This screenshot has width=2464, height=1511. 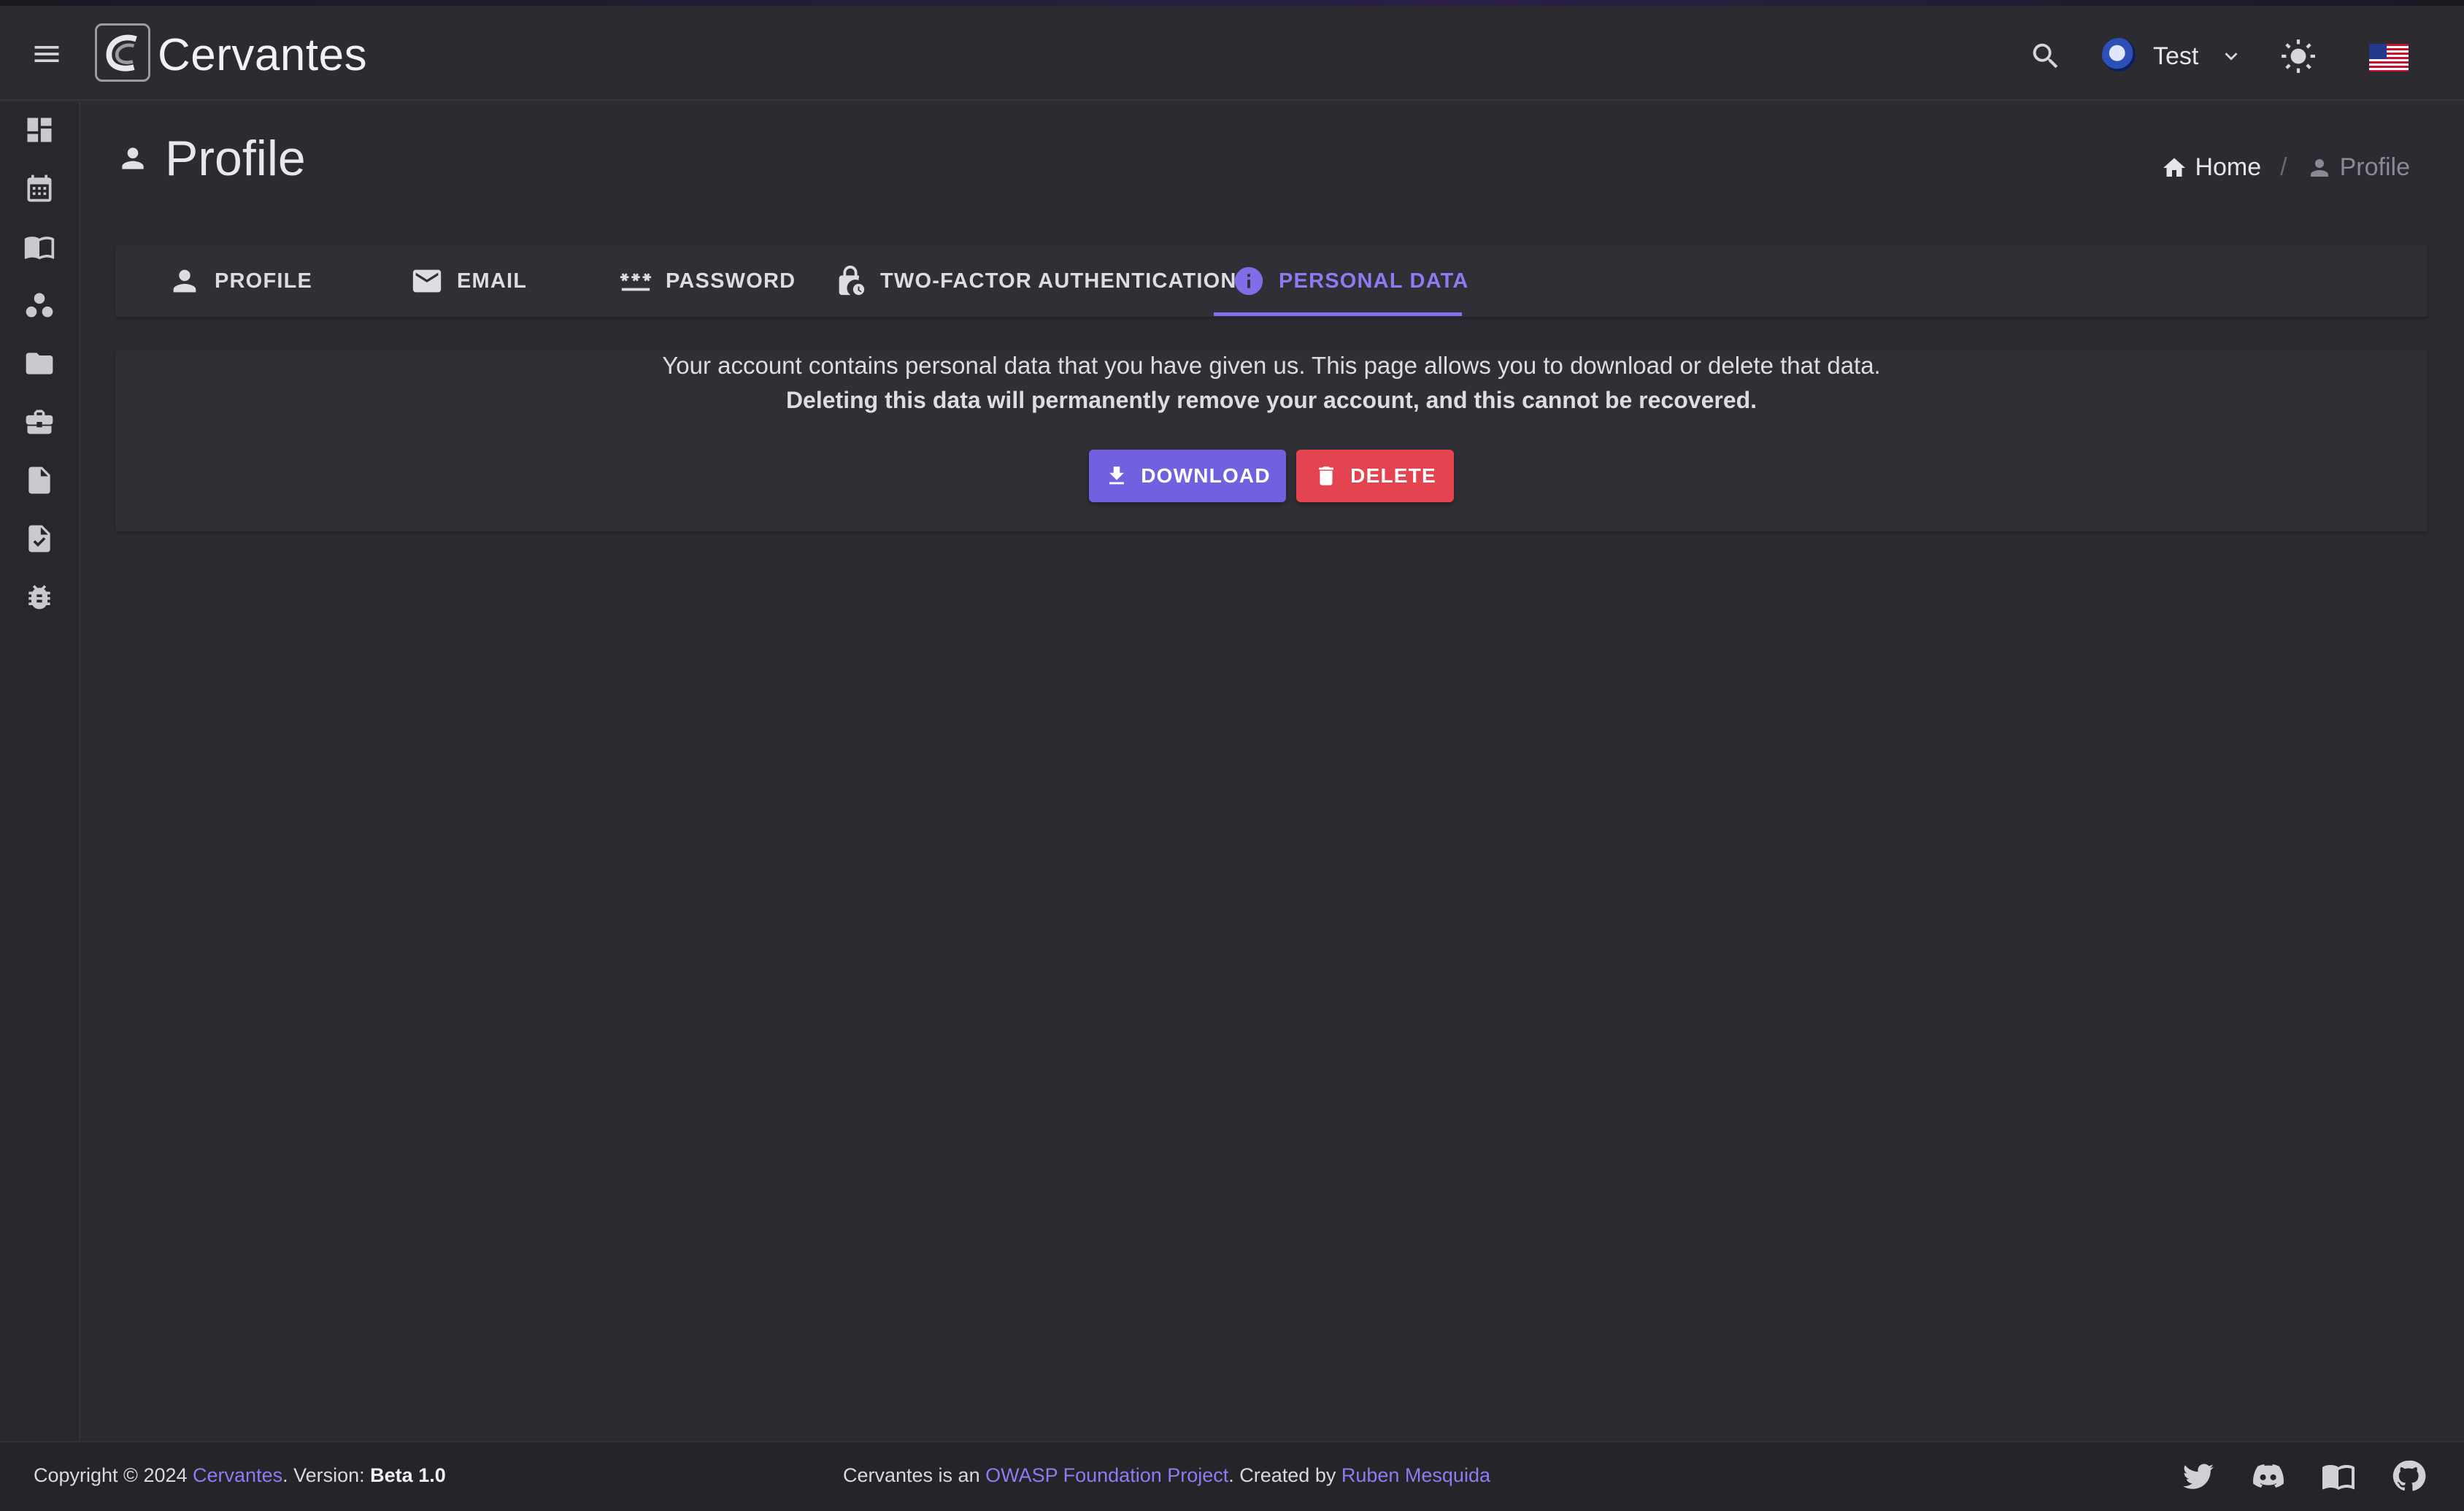 What do you see at coordinates (2198, 1475) in the screenshot?
I see `twitter-icon` at bounding box center [2198, 1475].